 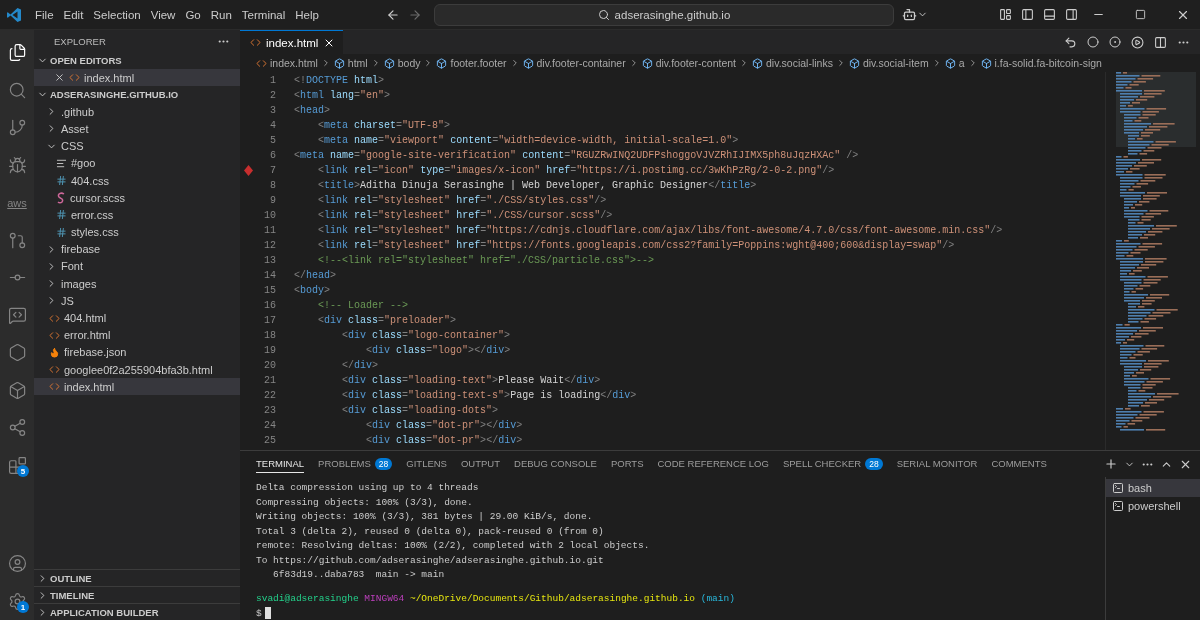 What do you see at coordinates (1019, 464) in the screenshot?
I see `panel-tab: COMMENTS` at bounding box center [1019, 464].